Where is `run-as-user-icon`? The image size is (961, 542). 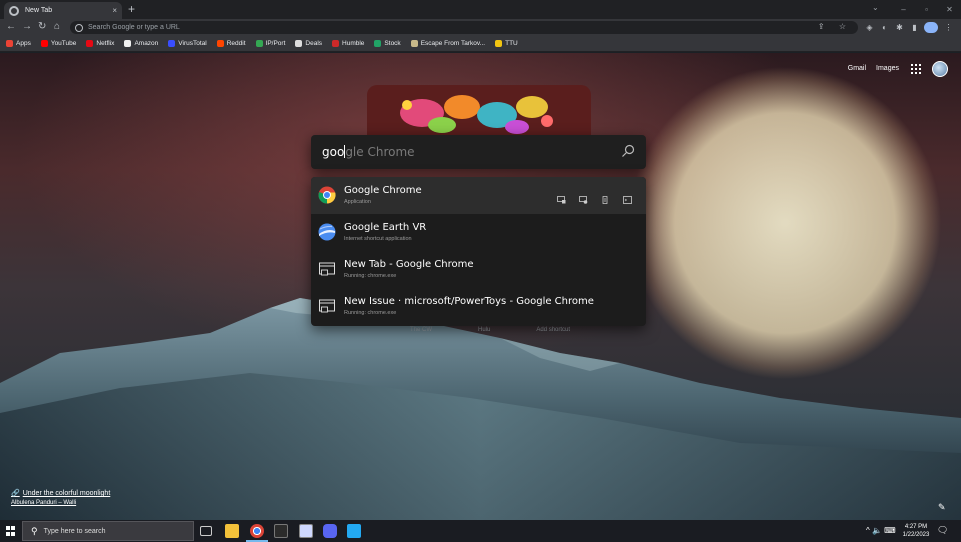
run-as-user-icon is located at coordinates (583, 197).